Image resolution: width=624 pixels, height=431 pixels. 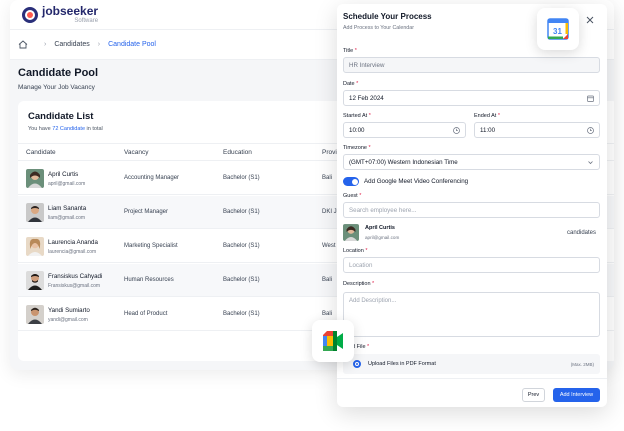 What do you see at coordinates (146, 212) in the screenshot?
I see `candidate-vacancy: Project Manager` at bounding box center [146, 212].